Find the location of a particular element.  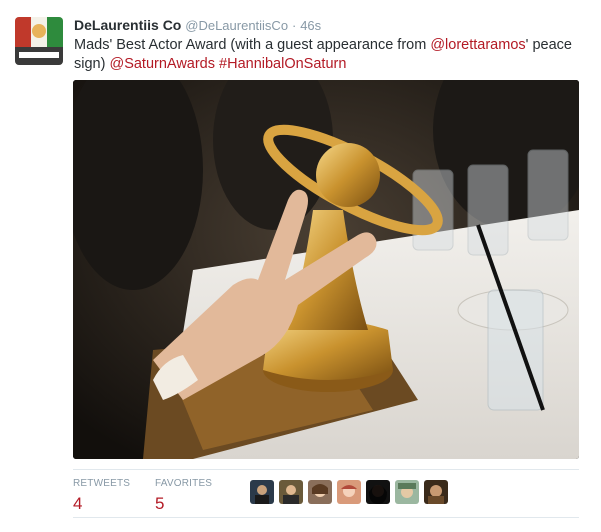

user-avatar-2-icon is located at coordinates (291, 492).